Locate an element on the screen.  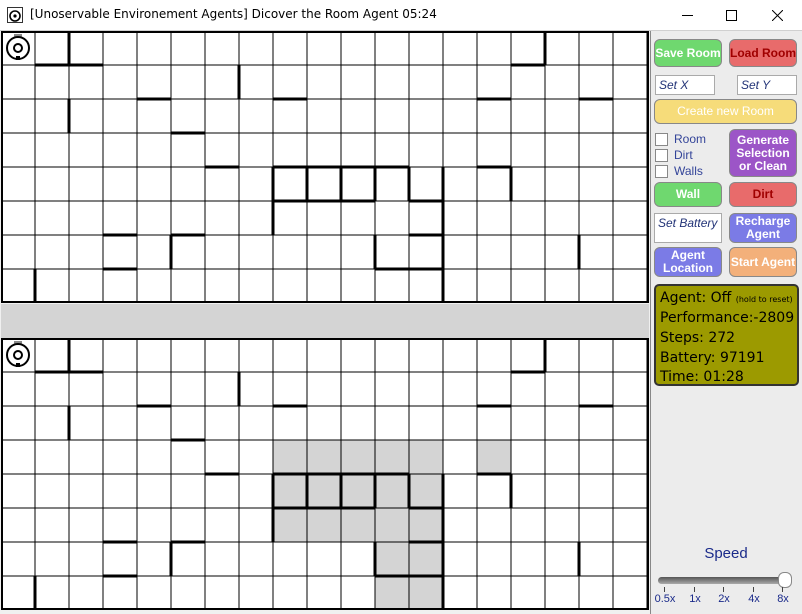
agent-state-line: Agent: Off (hold to reset) is located at coordinates (726, 298).